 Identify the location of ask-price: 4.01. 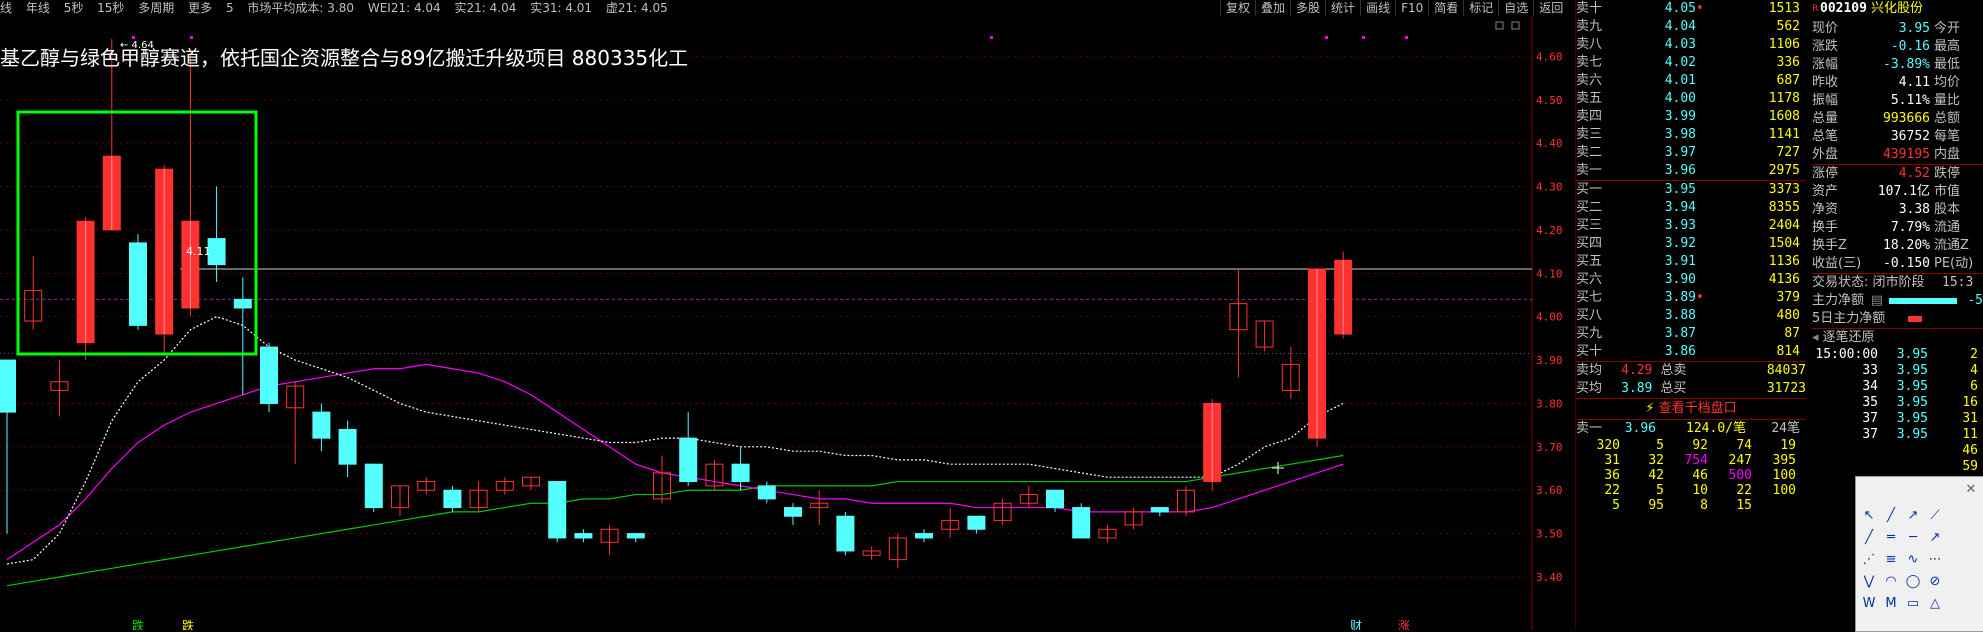
(1680, 80).